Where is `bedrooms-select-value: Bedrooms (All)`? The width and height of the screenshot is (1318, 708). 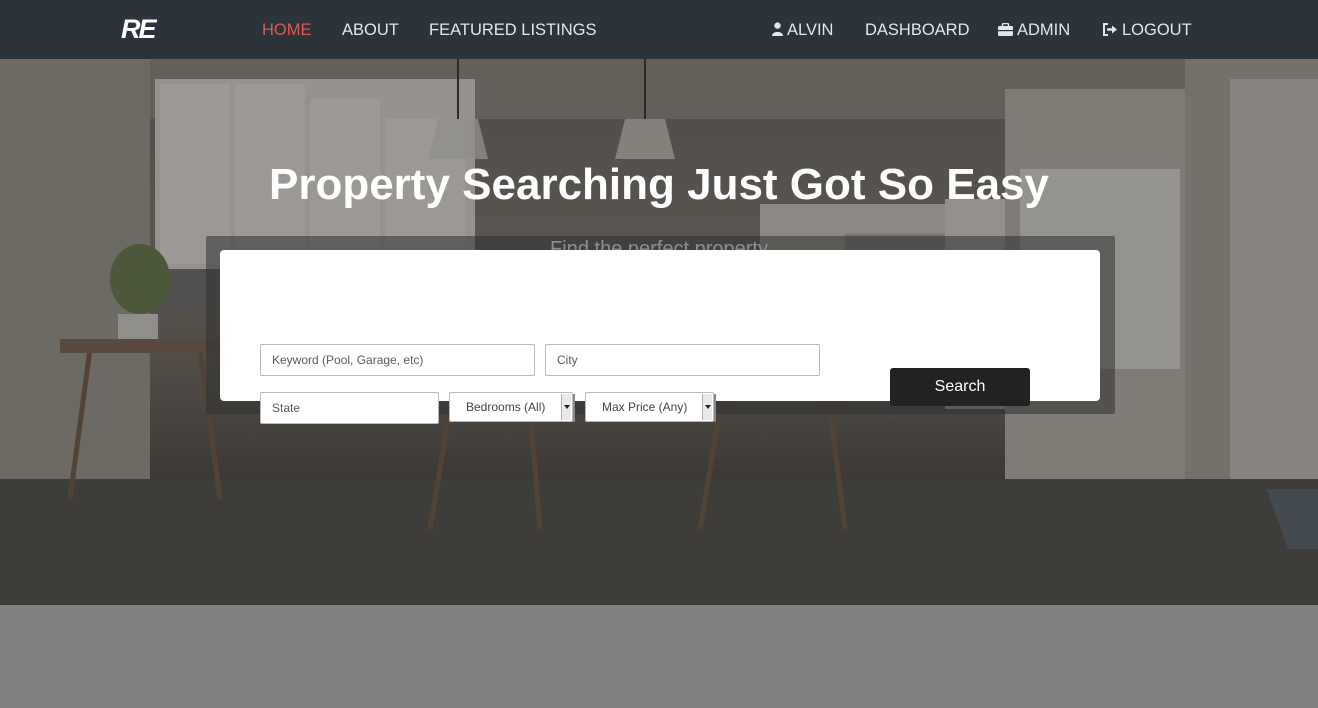 bedrooms-select-value: Bedrooms (All) is located at coordinates (506, 407).